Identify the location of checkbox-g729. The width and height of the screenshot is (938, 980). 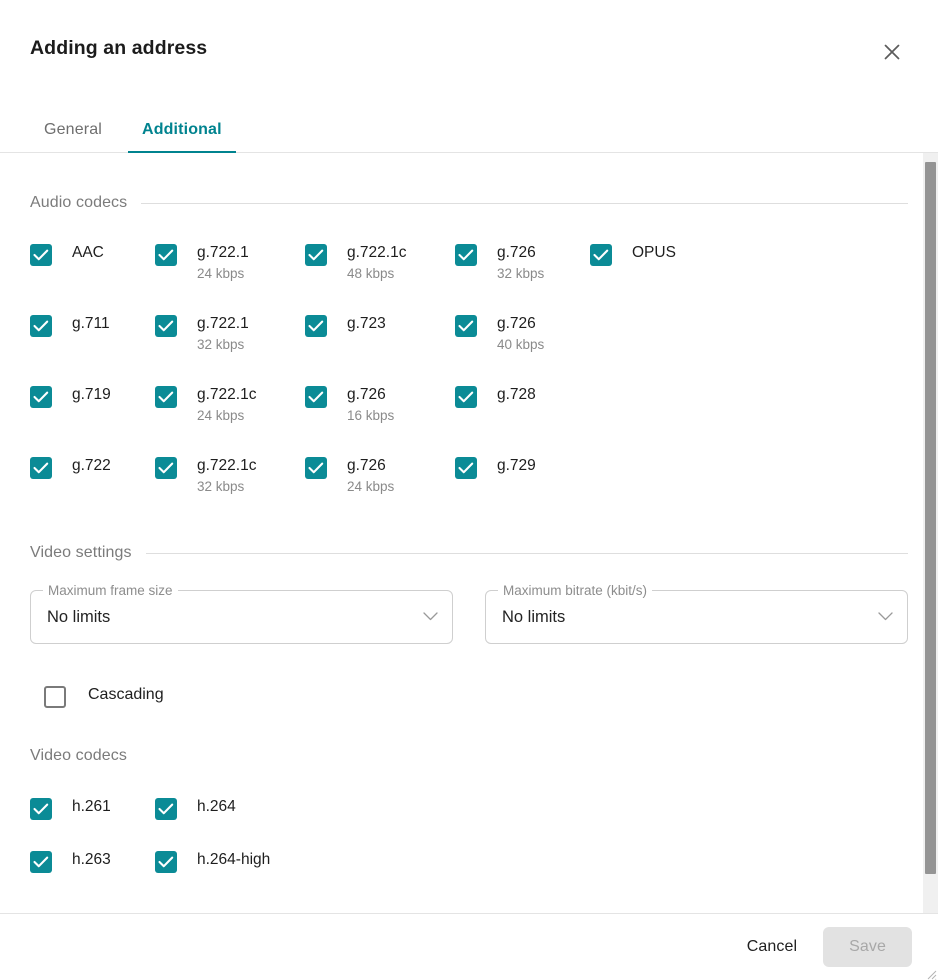
(466, 468).